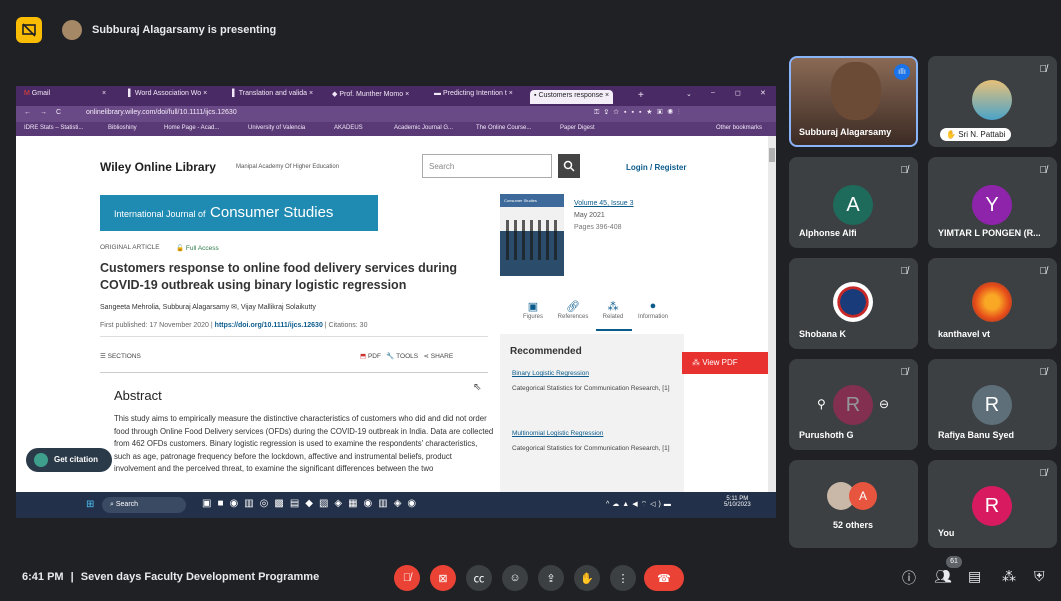  Describe the element at coordinates (725, 363) in the screenshot. I see `view-pdf-button: ⁂ View PDF` at that location.